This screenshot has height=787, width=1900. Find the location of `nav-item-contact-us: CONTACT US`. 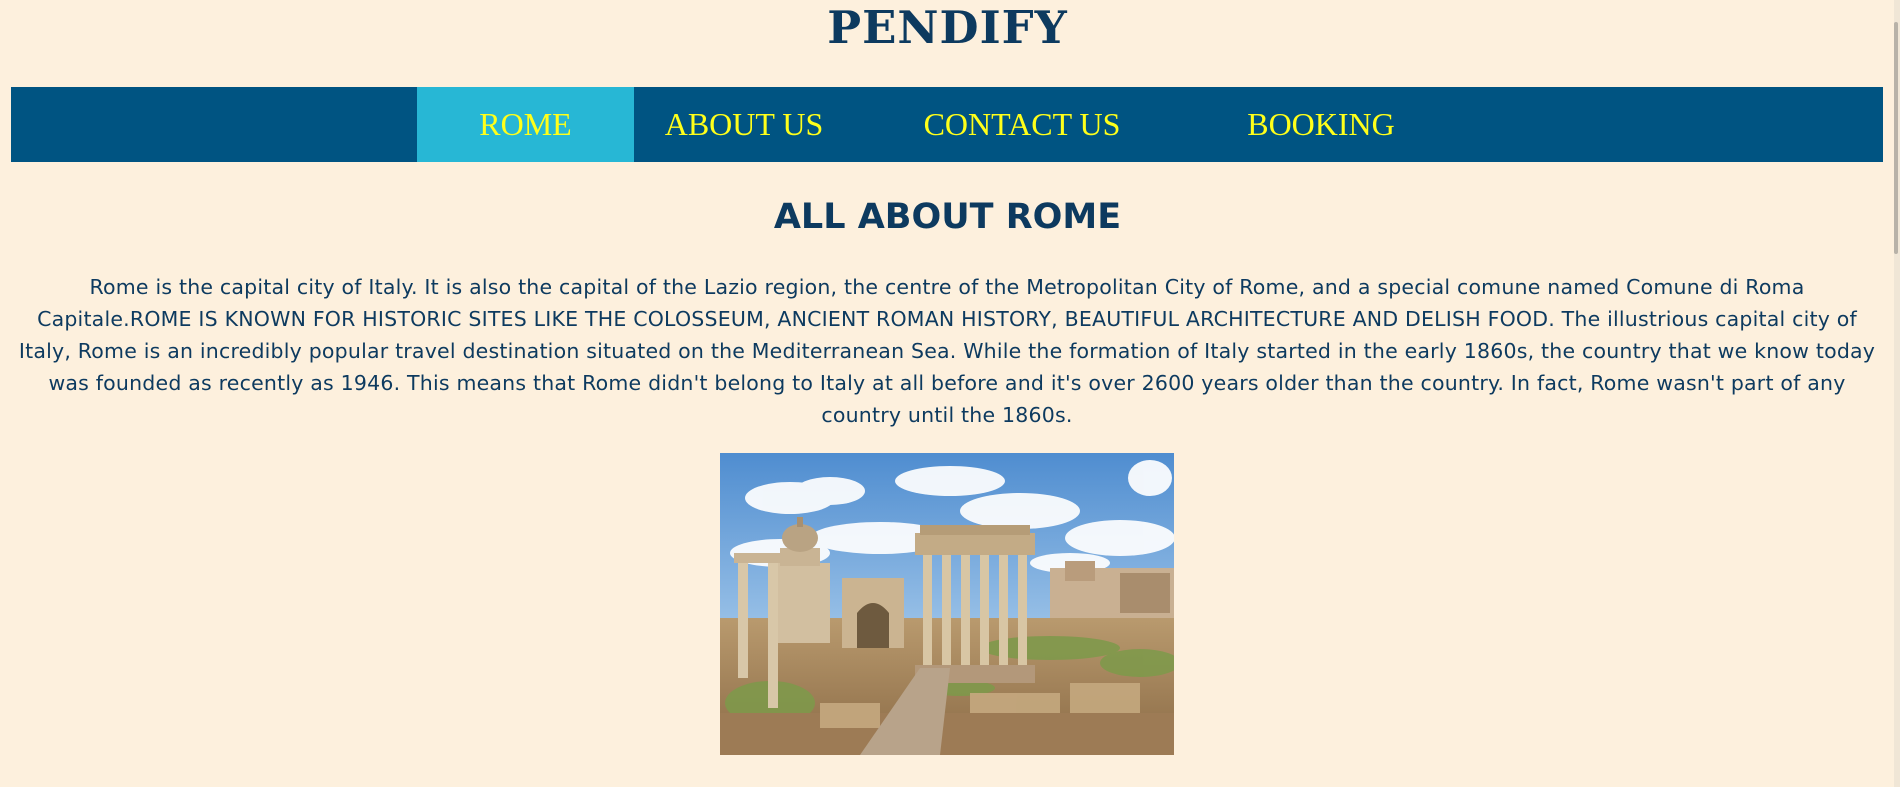

nav-item-contact-us: CONTACT US is located at coordinates (1022, 124).